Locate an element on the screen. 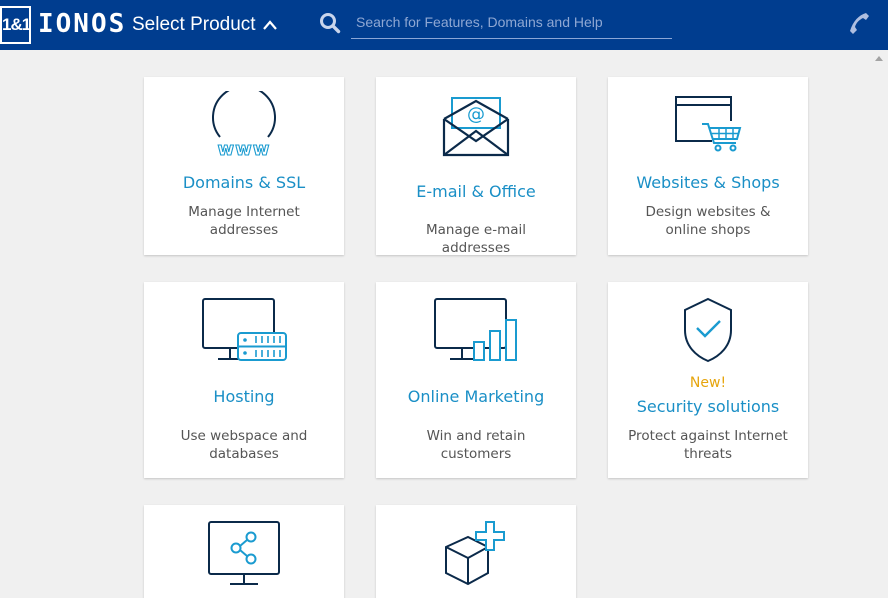 The image size is (888, 598). select-product-menu: Select Product is located at coordinates (205, 25).